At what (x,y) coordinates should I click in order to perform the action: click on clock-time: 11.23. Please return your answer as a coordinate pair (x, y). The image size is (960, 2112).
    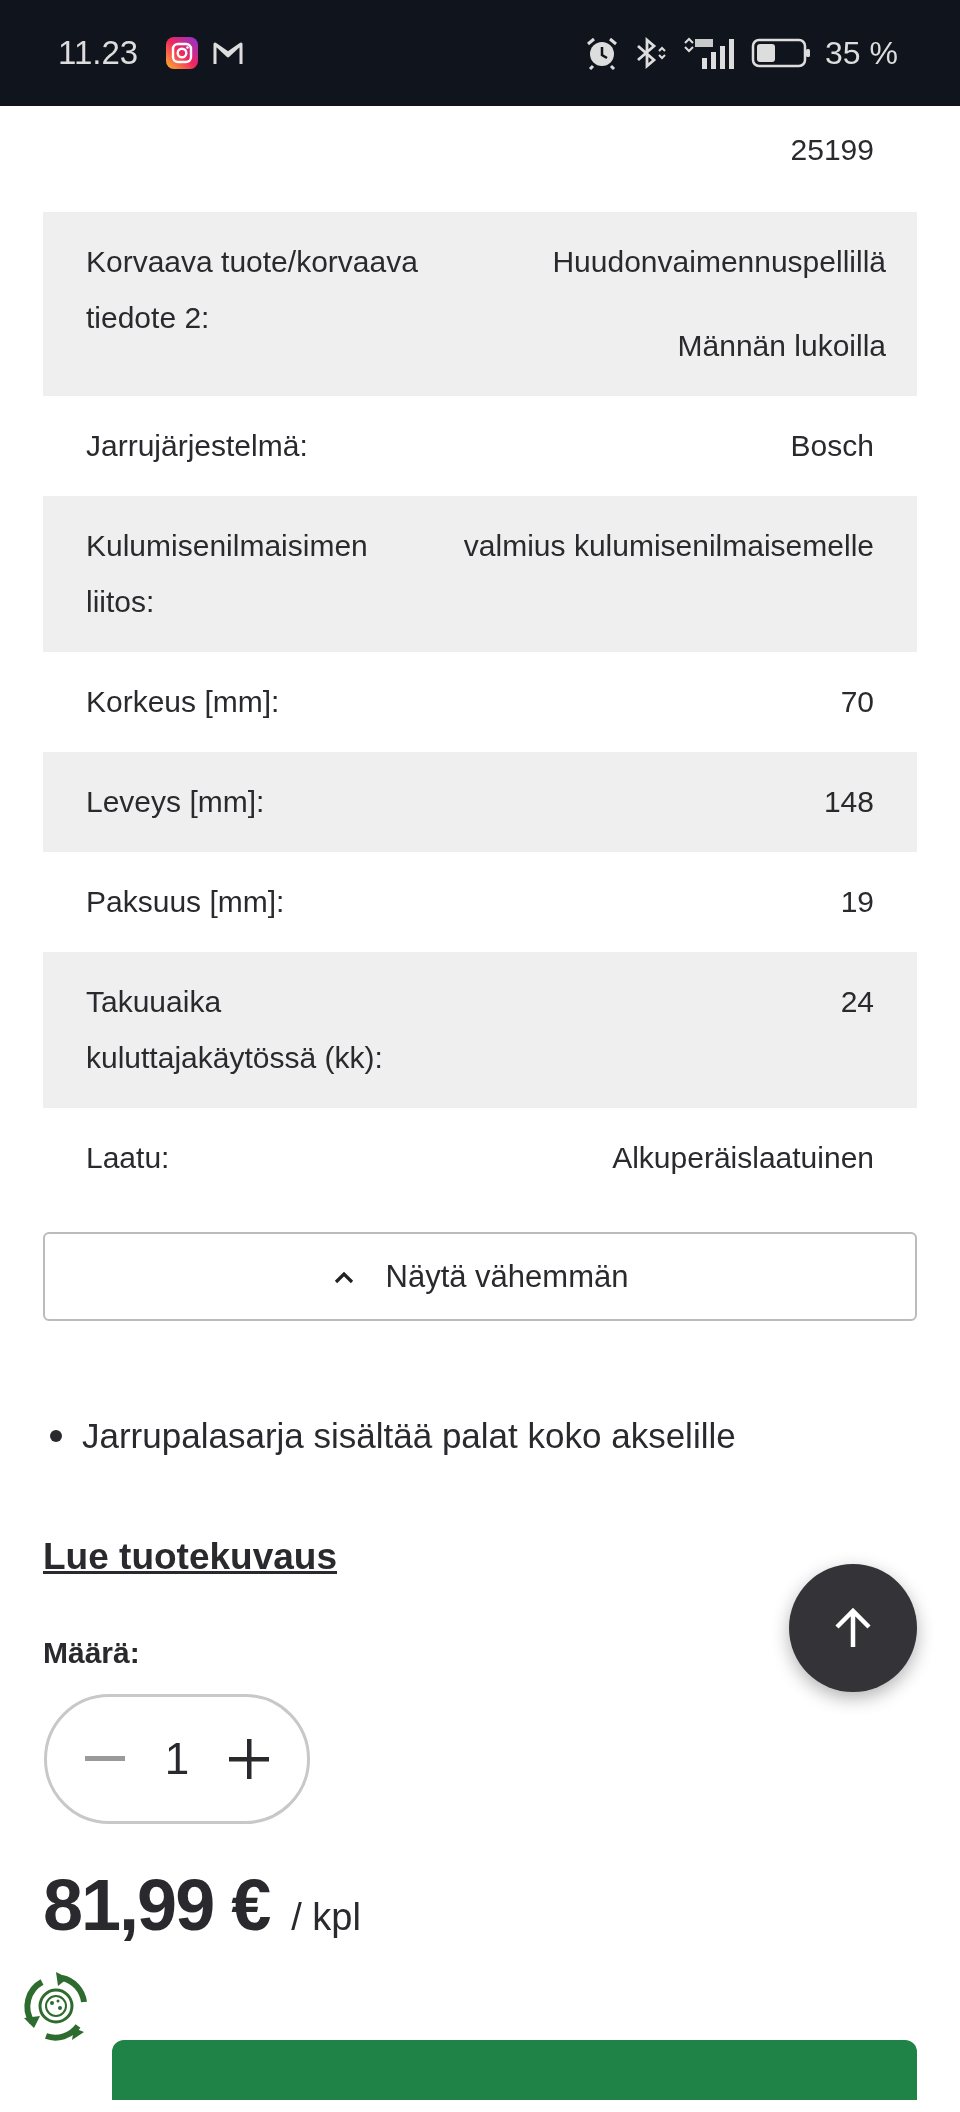
    Looking at the image, I should click on (98, 53).